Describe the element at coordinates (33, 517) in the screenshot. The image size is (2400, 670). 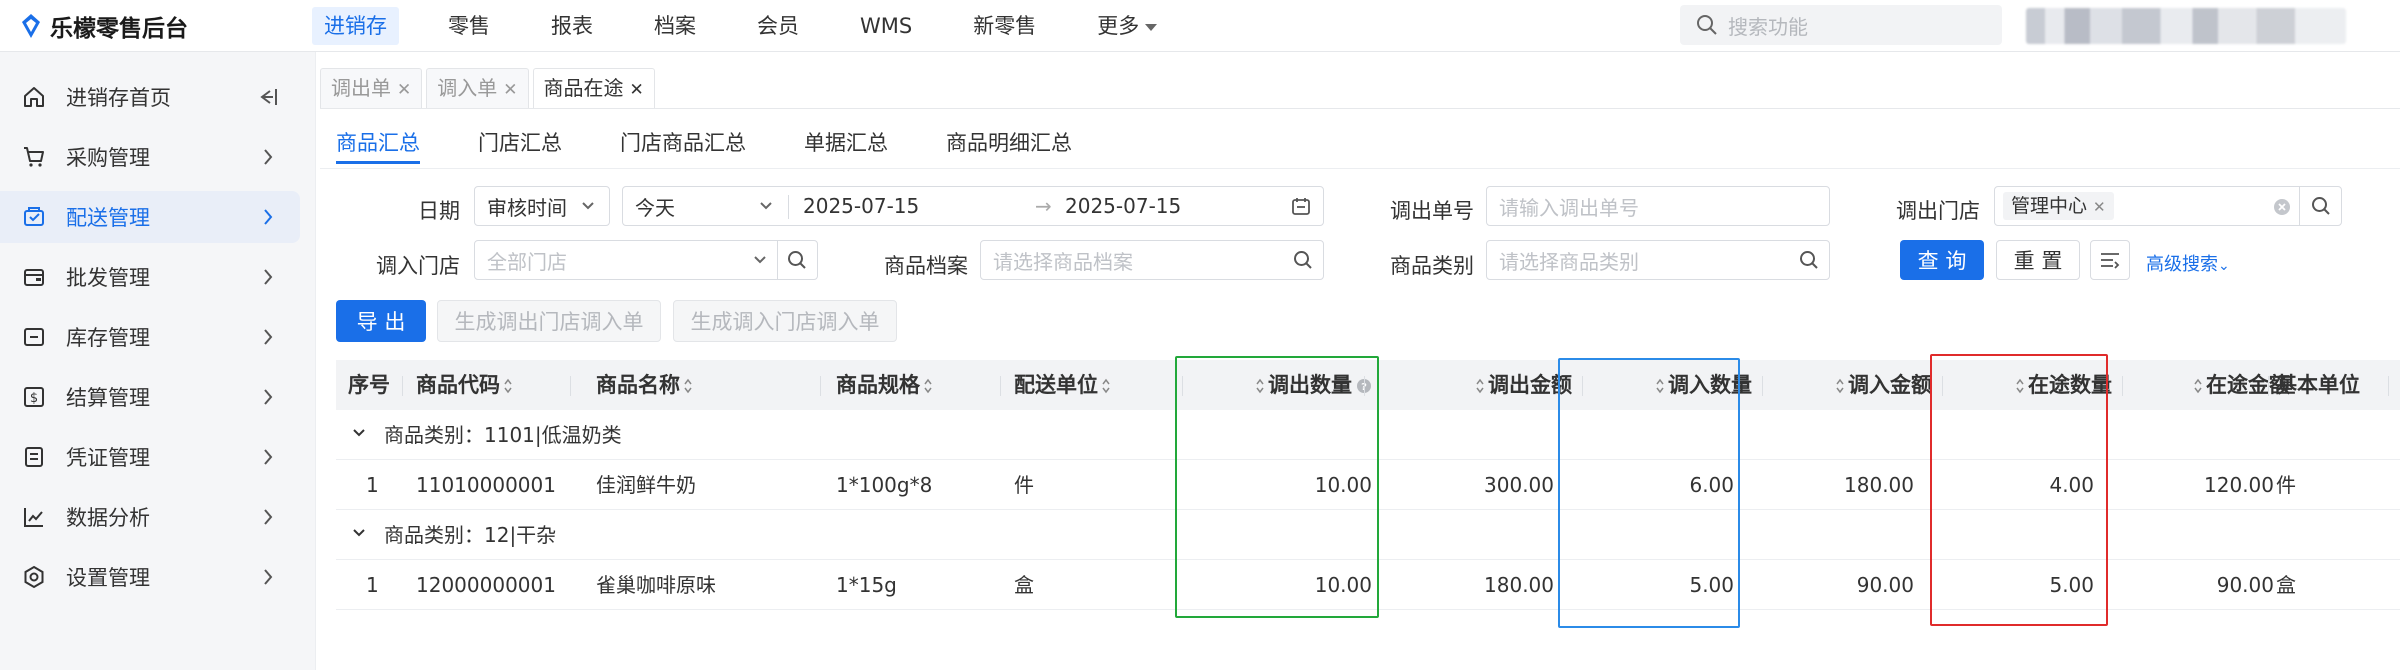
I see `chart-icon` at that location.